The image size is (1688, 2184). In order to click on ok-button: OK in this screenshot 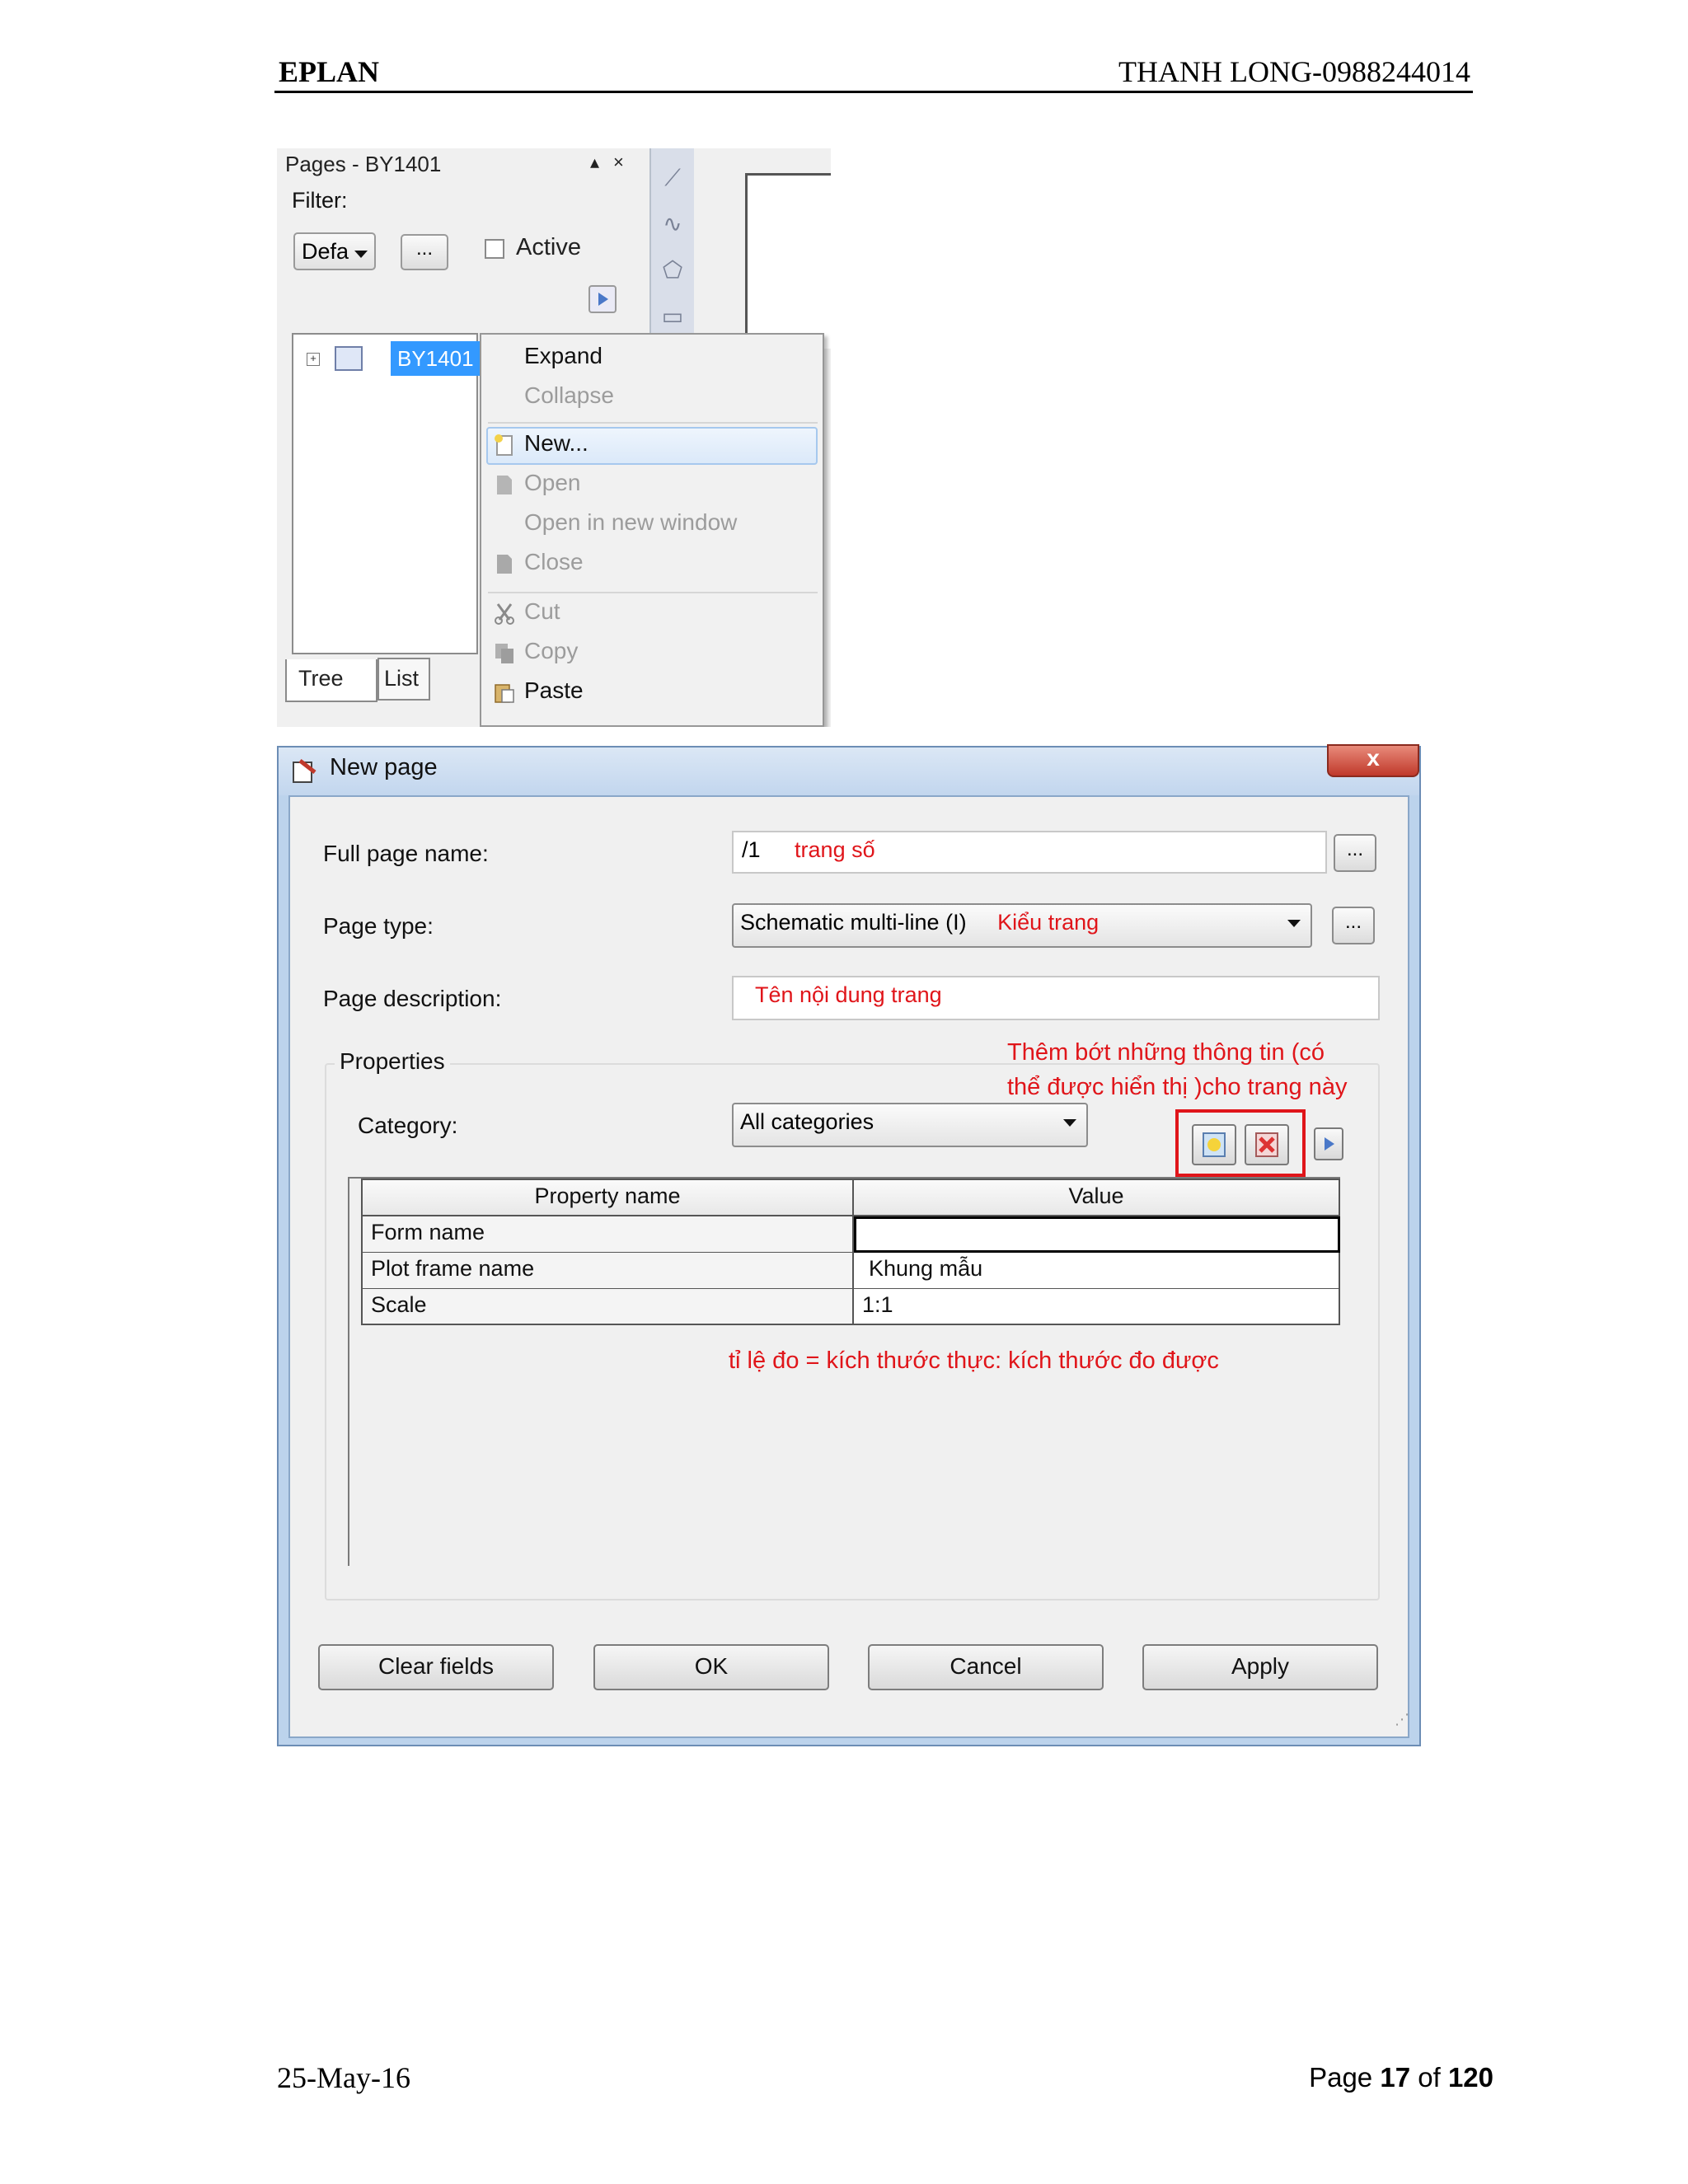, I will do `click(711, 1667)`.